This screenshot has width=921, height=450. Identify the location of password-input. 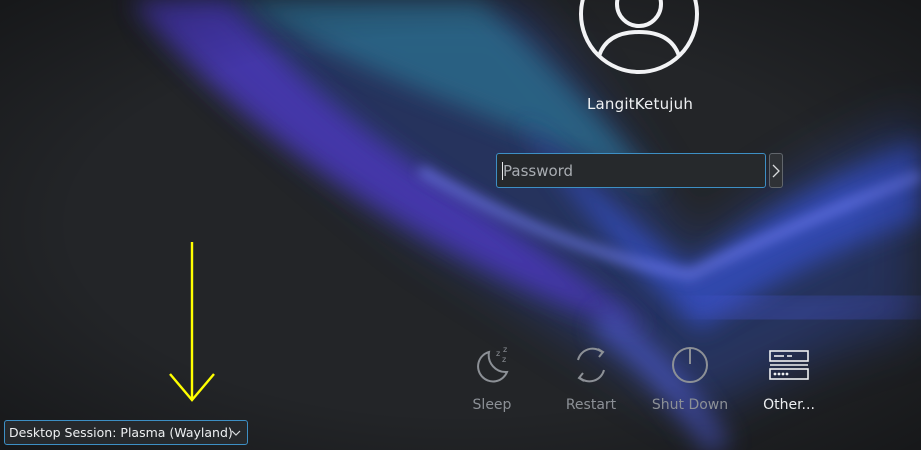
(631, 170).